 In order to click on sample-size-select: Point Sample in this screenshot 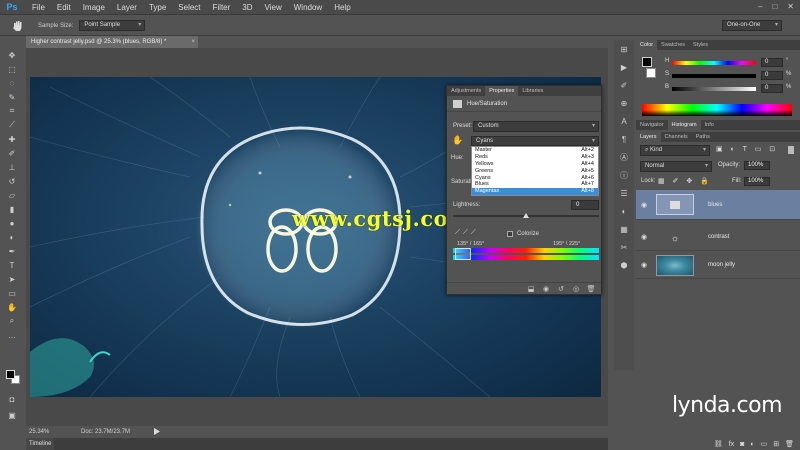, I will do `click(112, 25)`.